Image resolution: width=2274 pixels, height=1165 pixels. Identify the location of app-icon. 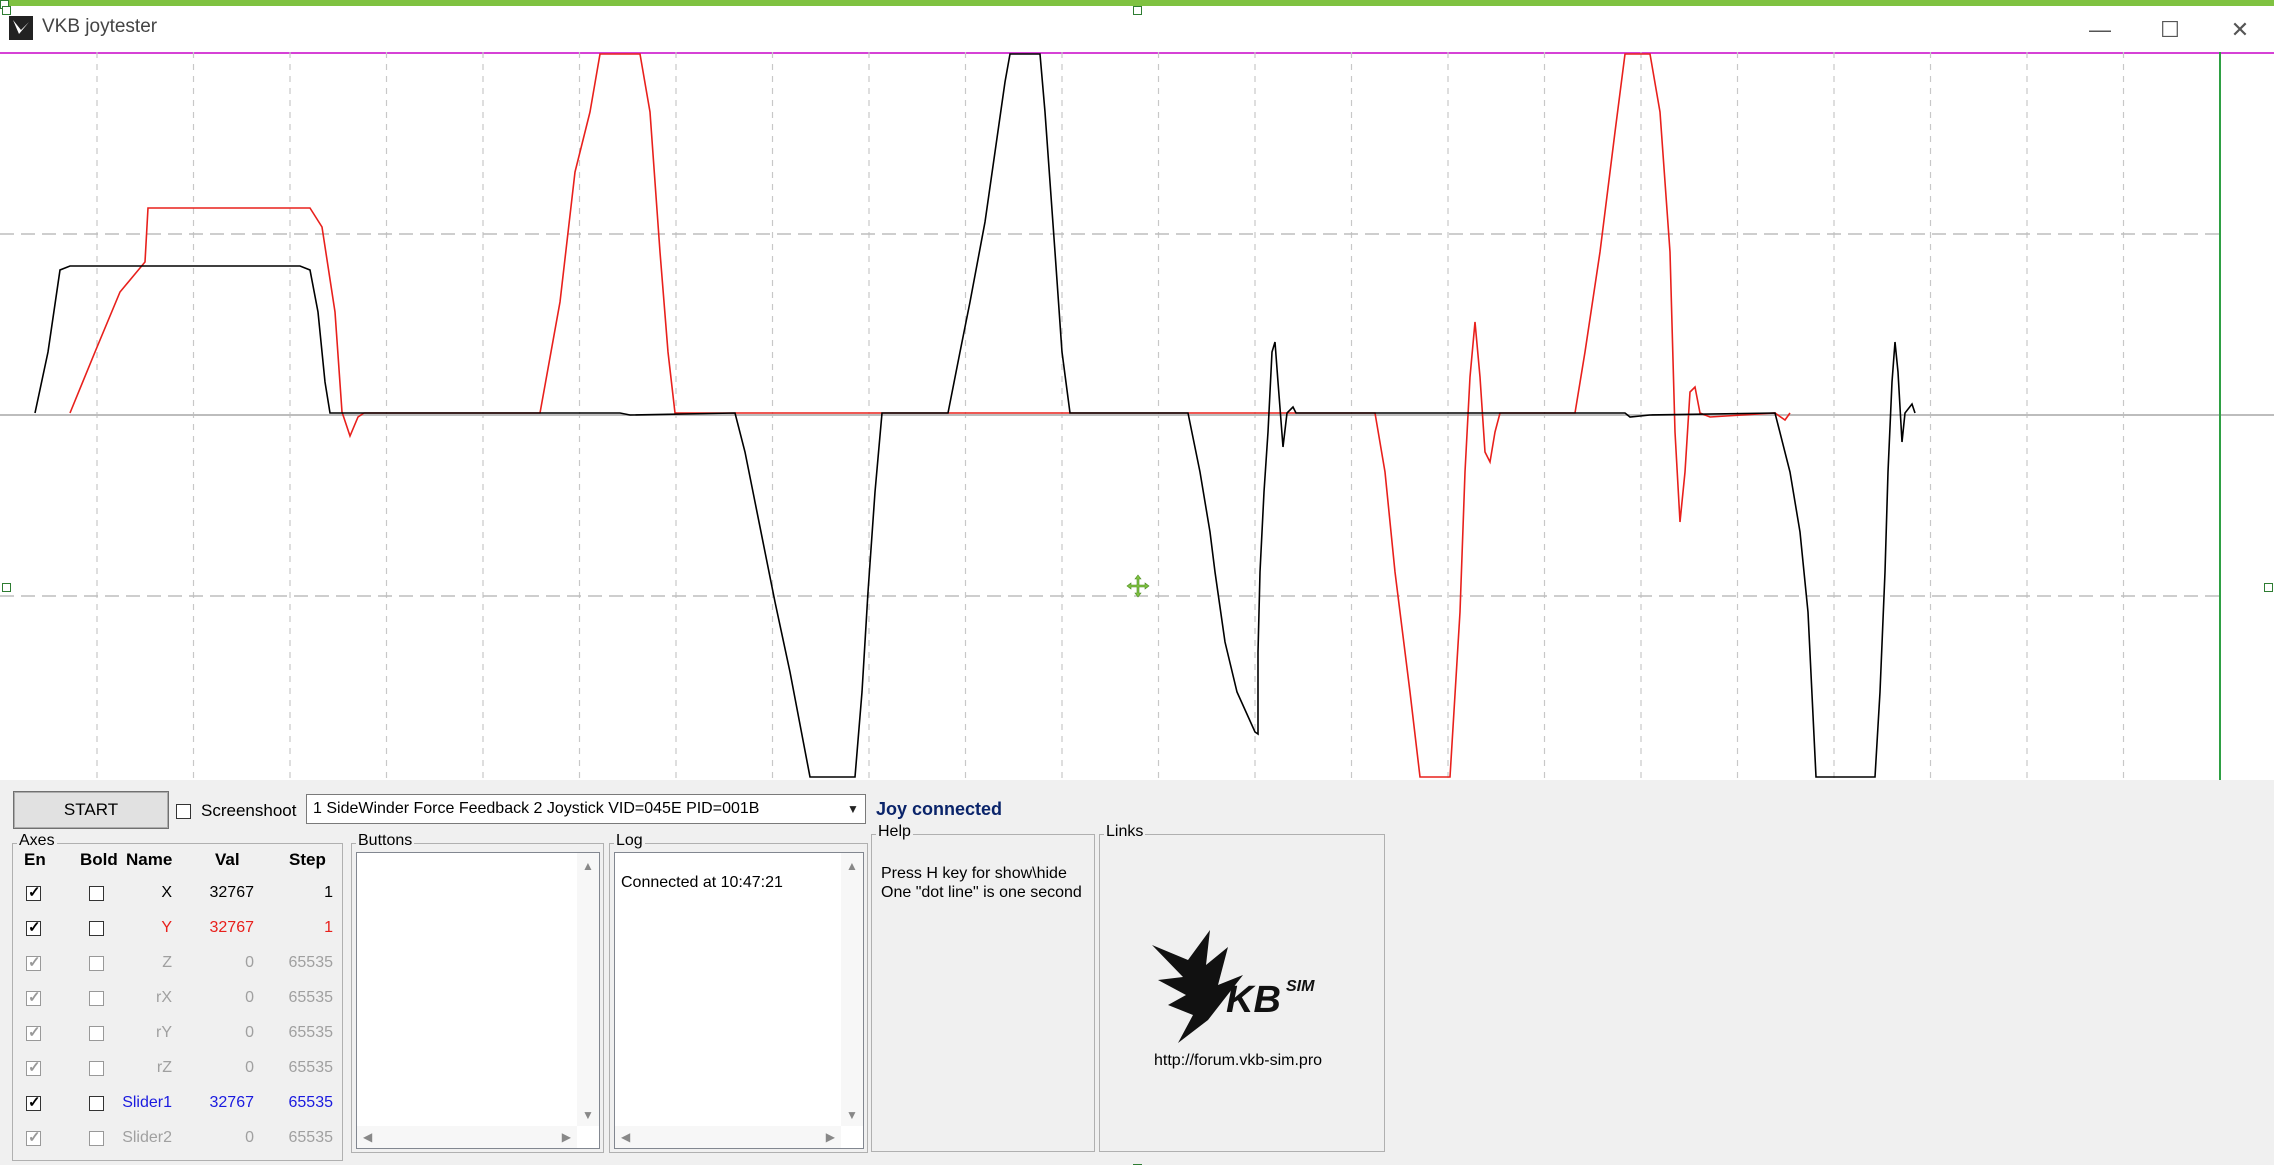
(21, 28).